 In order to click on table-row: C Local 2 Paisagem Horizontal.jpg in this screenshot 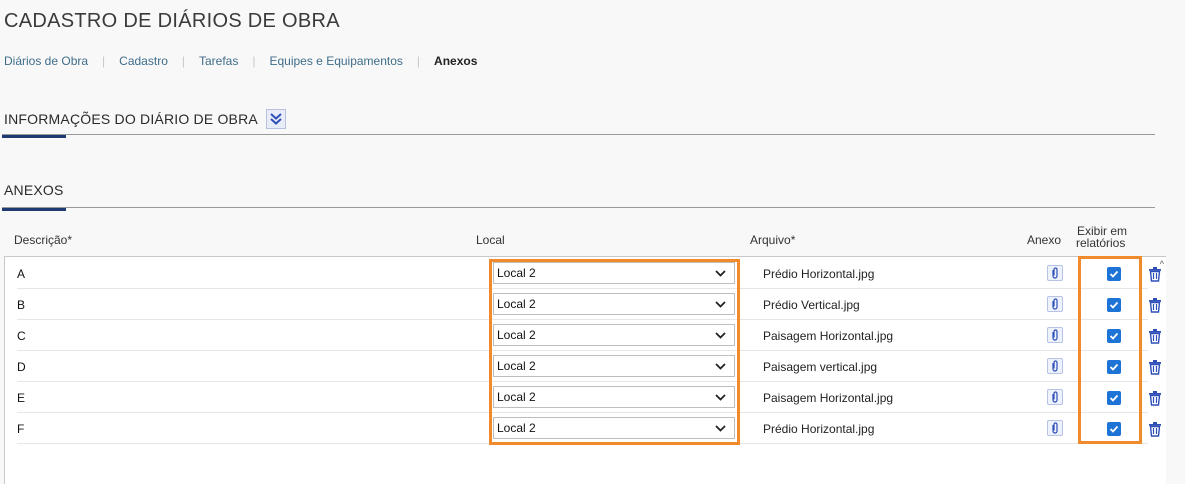, I will do `click(589, 335)`.